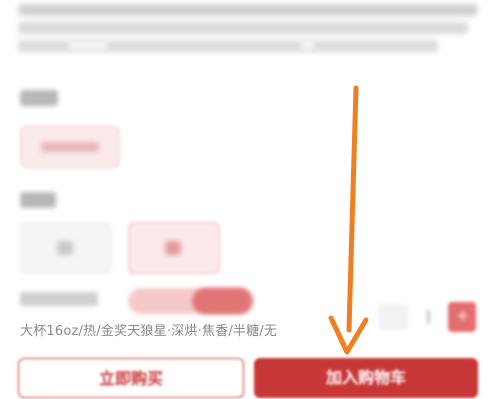 This screenshot has height=399, width=499. I want to click on quantity-value, so click(429, 317).